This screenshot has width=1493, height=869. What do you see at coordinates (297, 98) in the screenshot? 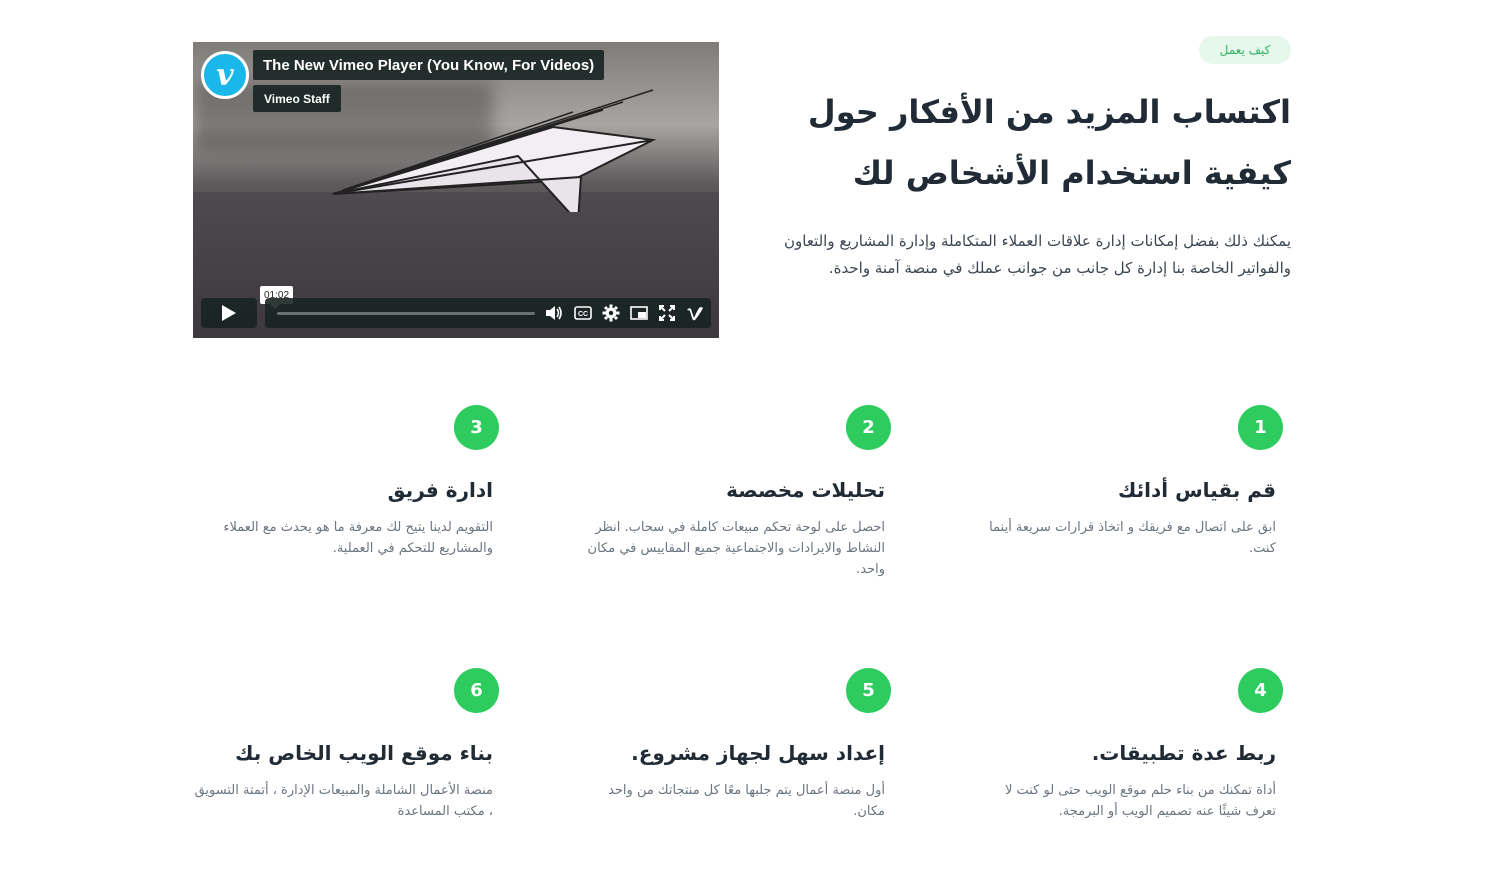
I see `video-owner: Vimeo Staff` at bounding box center [297, 98].